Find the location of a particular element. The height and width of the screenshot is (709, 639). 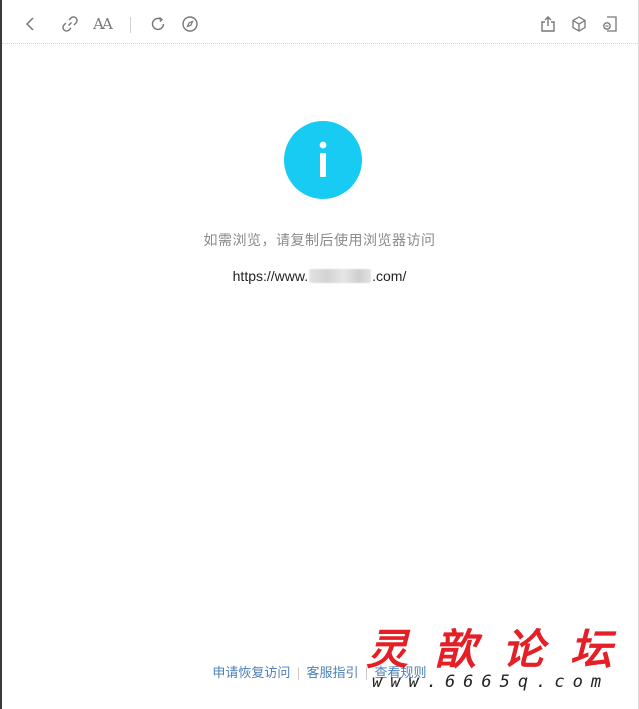

window-left-edge is located at coordinates (1, 354).